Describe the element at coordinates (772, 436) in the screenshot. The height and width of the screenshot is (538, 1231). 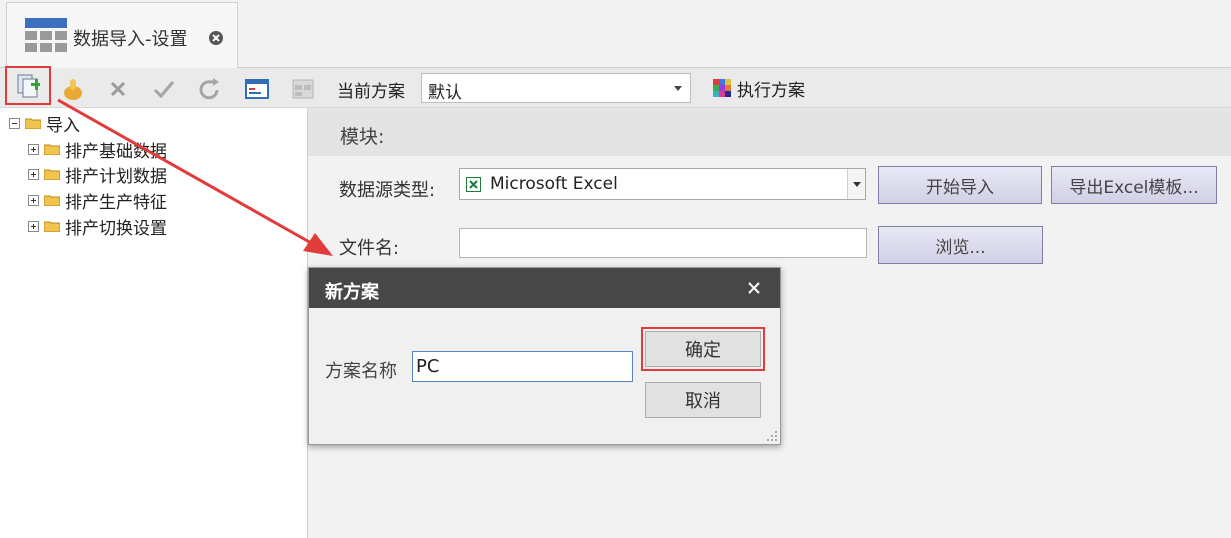
I see `resize-grip-icon` at that location.